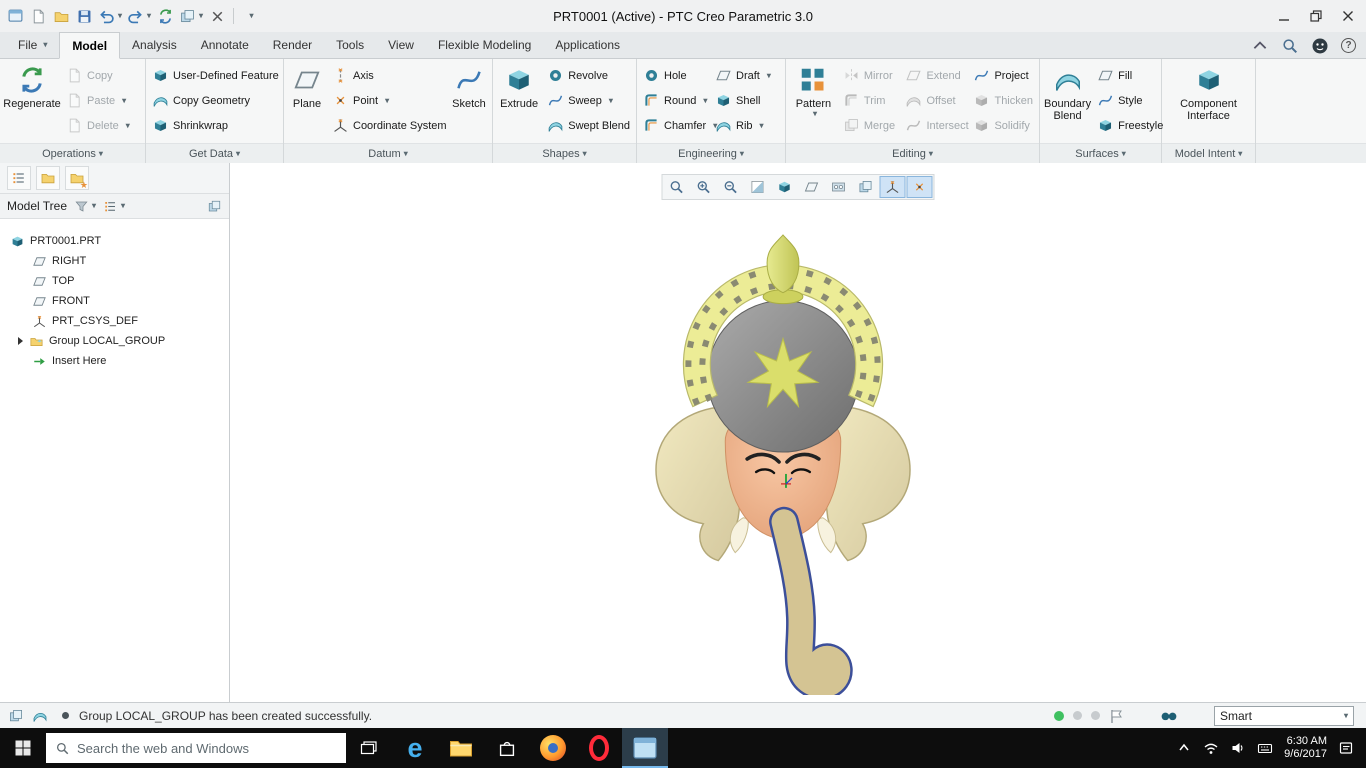  What do you see at coordinates (20, 341) in the screenshot?
I see `expand-arrow-icon` at bounding box center [20, 341].